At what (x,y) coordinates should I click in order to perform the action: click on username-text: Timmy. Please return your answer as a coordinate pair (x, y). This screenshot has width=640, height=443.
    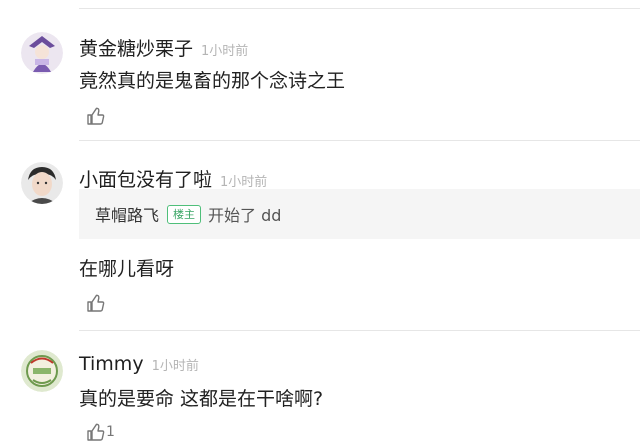
    Looking at the image, I should click on (111, 364).